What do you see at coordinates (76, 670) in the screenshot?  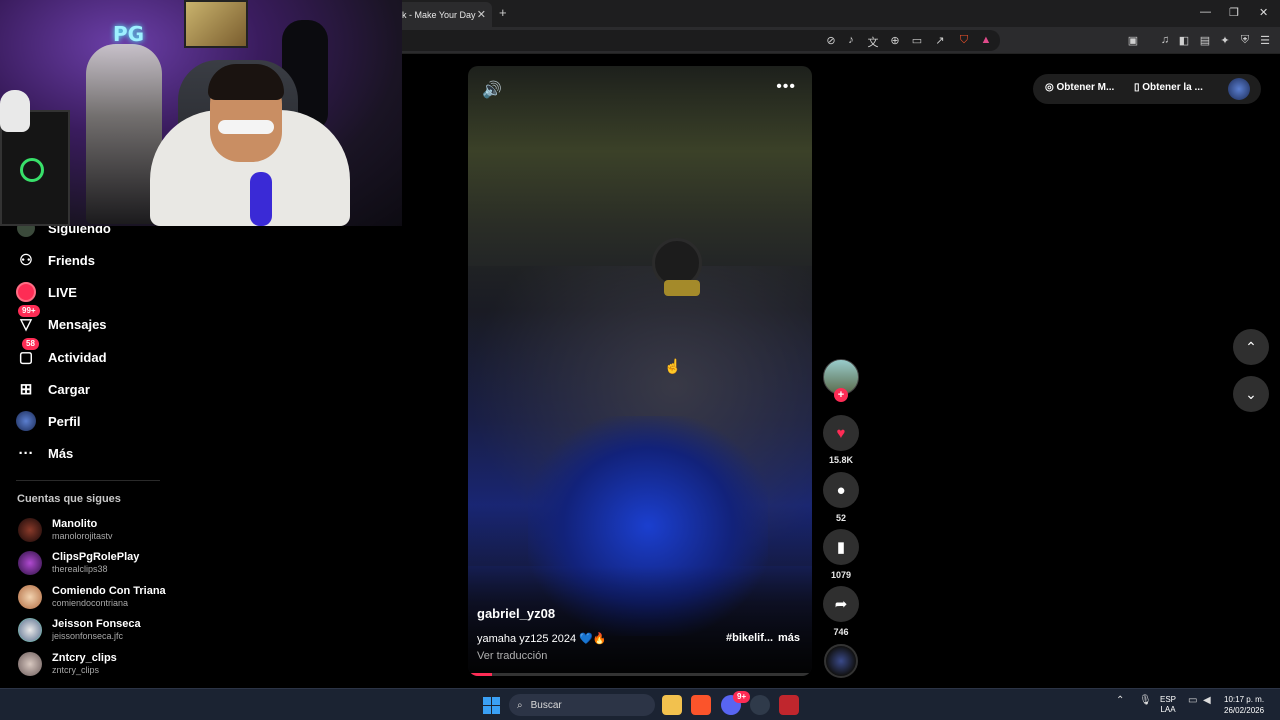 I see `account-username: zntcry_clips` at bounding box center [76, 670].